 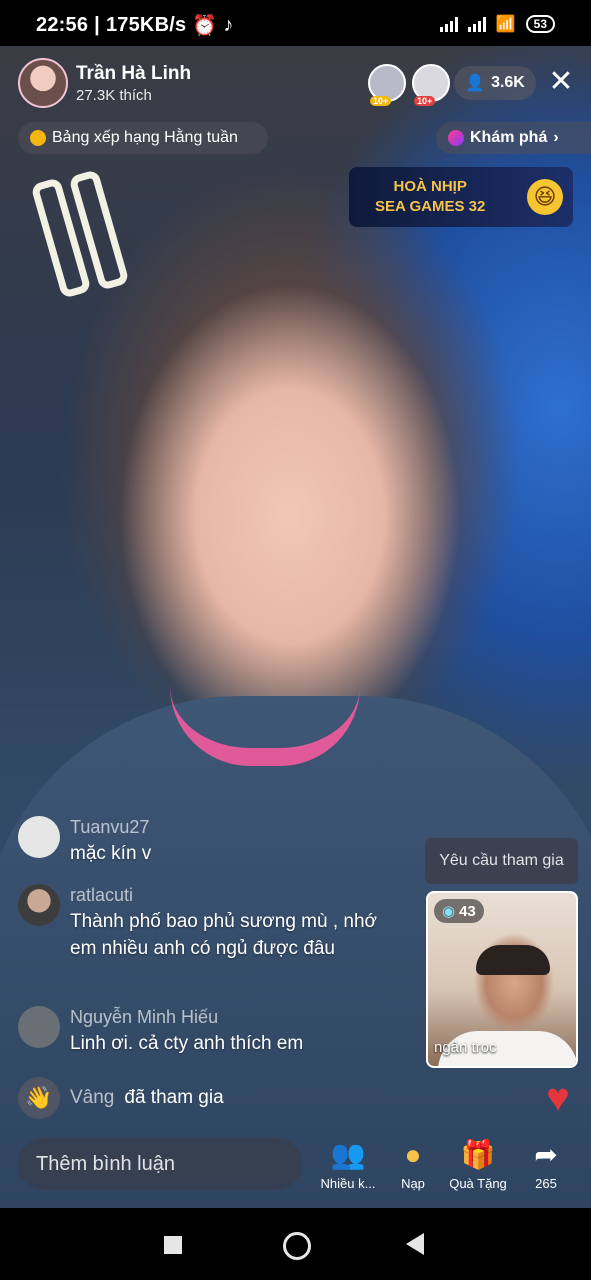 I want to click on comment-input: Thêm bình luận, so click(x=160, y=1164).